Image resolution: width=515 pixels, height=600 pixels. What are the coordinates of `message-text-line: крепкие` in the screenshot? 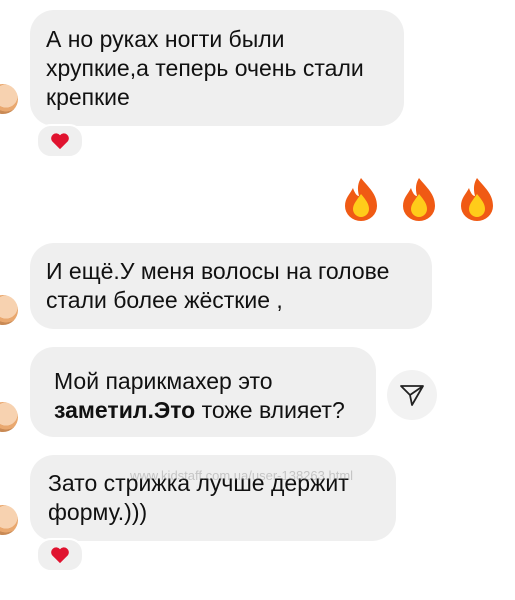 It's located at (88, 97).